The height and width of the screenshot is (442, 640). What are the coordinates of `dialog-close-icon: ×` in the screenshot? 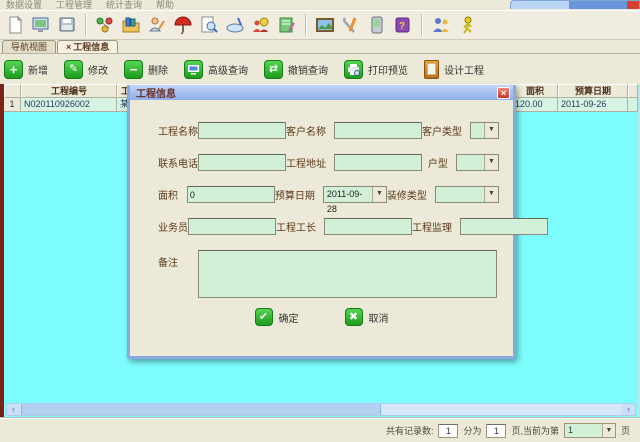 It's located at (503, 92).